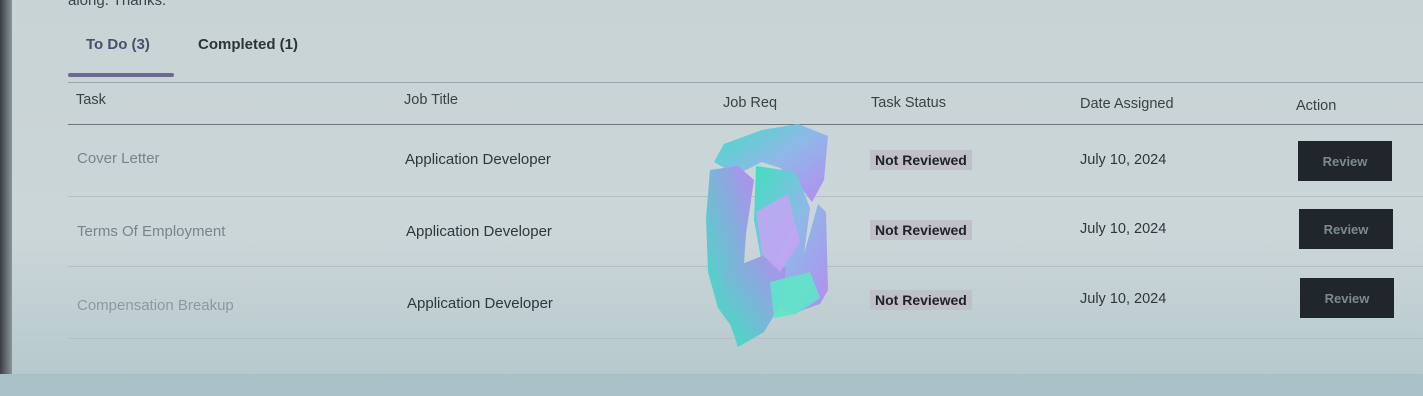  I want to click on header-date-assigned: Date Assigned, so click(1127, 104).